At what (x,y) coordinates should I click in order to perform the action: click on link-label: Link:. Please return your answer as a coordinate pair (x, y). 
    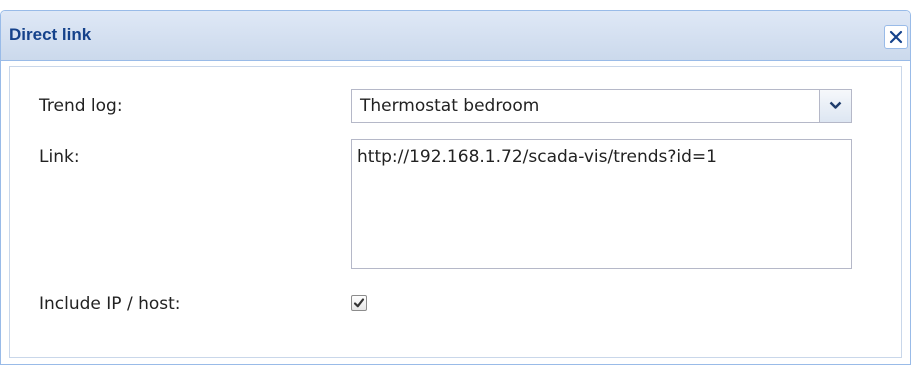
    Looking at the image, I should click on (59, 157).